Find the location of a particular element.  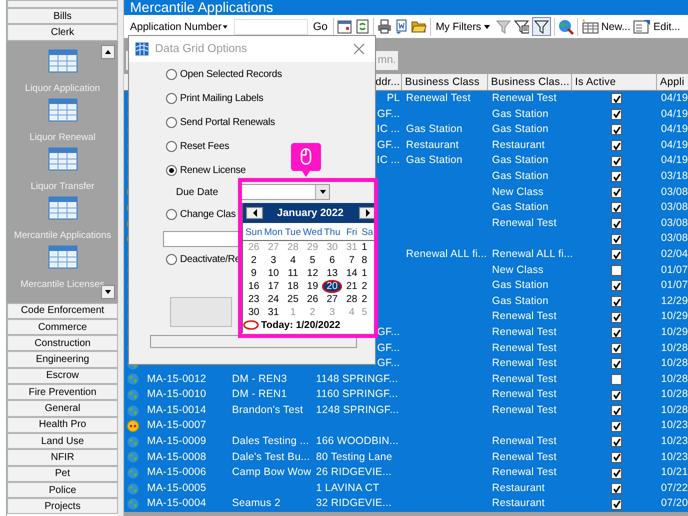

nav-button: Projects is located at coordinates (62, 506).